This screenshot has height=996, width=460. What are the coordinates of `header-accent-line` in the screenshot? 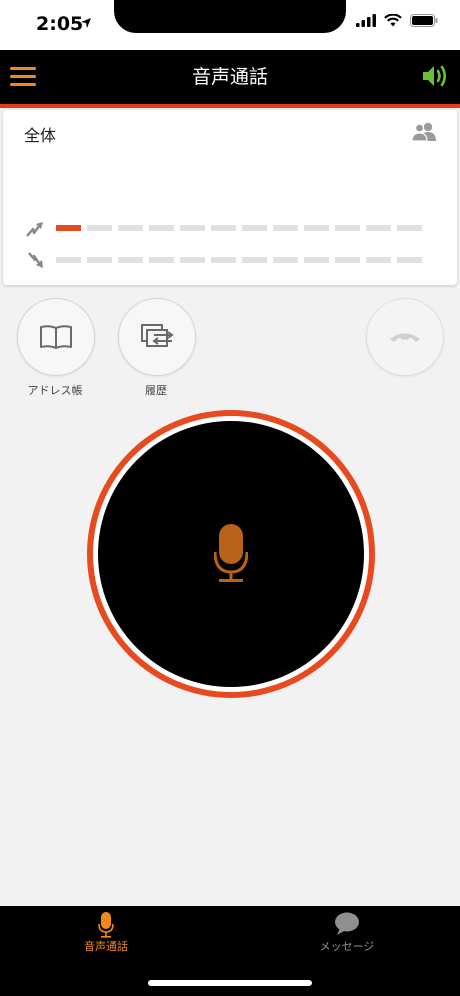 It's located at (230, 106).